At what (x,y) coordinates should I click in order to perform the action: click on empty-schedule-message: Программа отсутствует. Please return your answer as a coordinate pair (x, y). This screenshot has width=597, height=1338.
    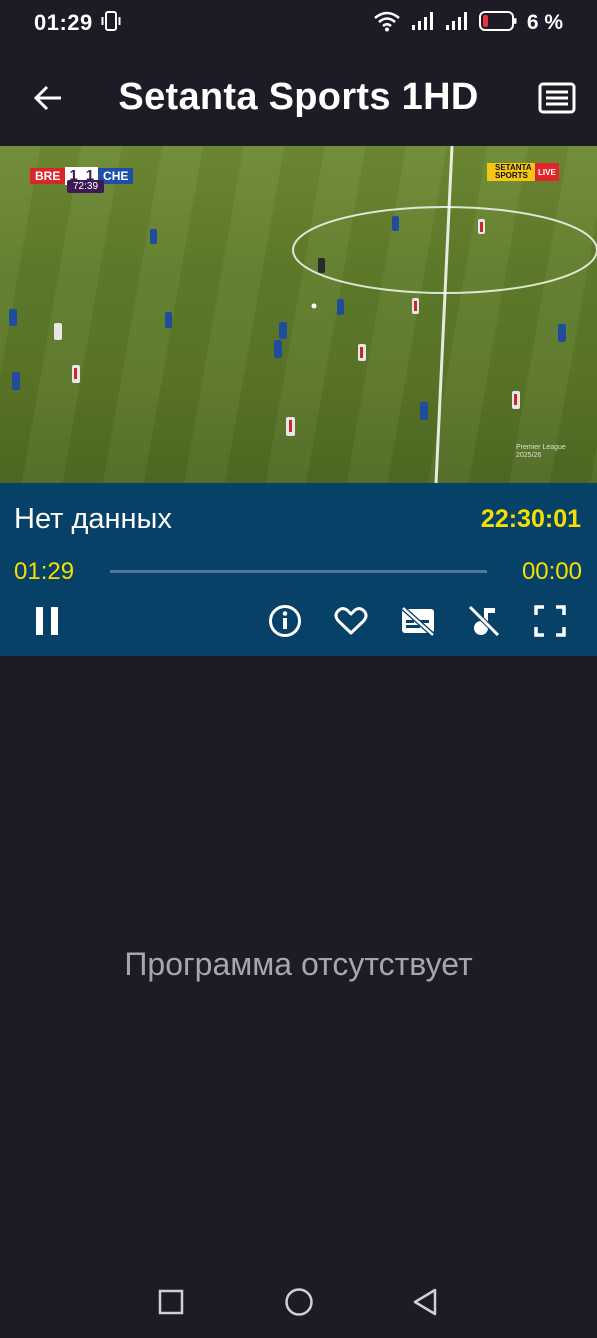
    Looking at the image, I should click on (298, 964).